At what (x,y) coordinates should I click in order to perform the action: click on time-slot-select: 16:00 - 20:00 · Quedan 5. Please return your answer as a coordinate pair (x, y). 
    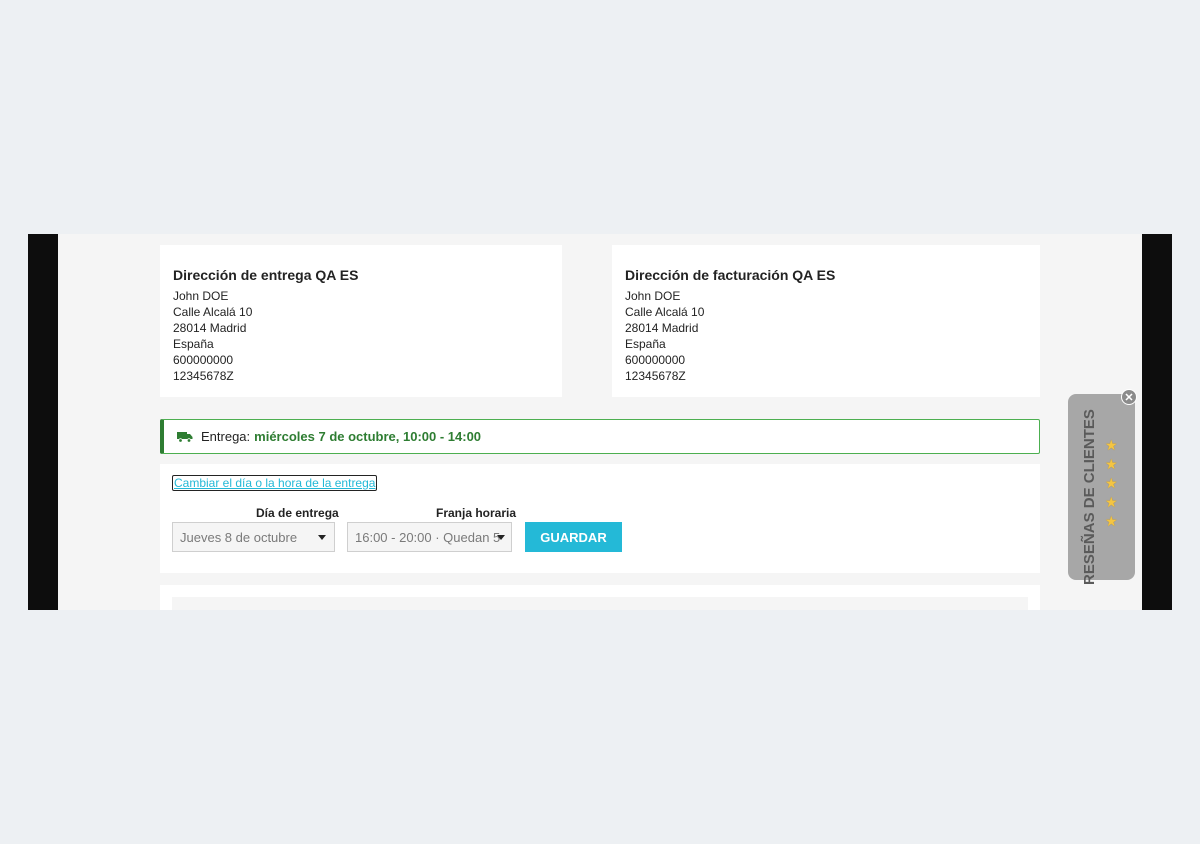
    Looking at the image, I should click on (429, 537).